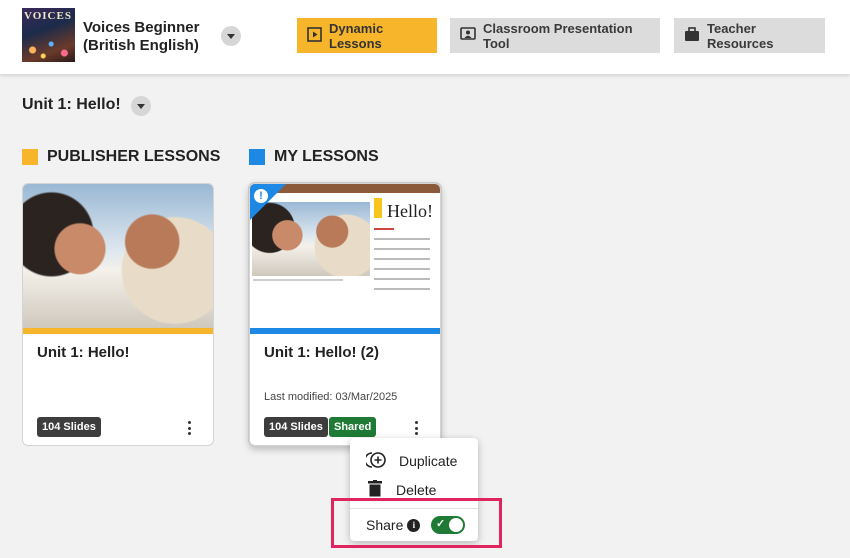 The width and height of the screenshot is (850, 558). What do you see at coordinates (416, 490) in the screenshot?
I see `delete-label: Delete` at bounding box center [416, 490].